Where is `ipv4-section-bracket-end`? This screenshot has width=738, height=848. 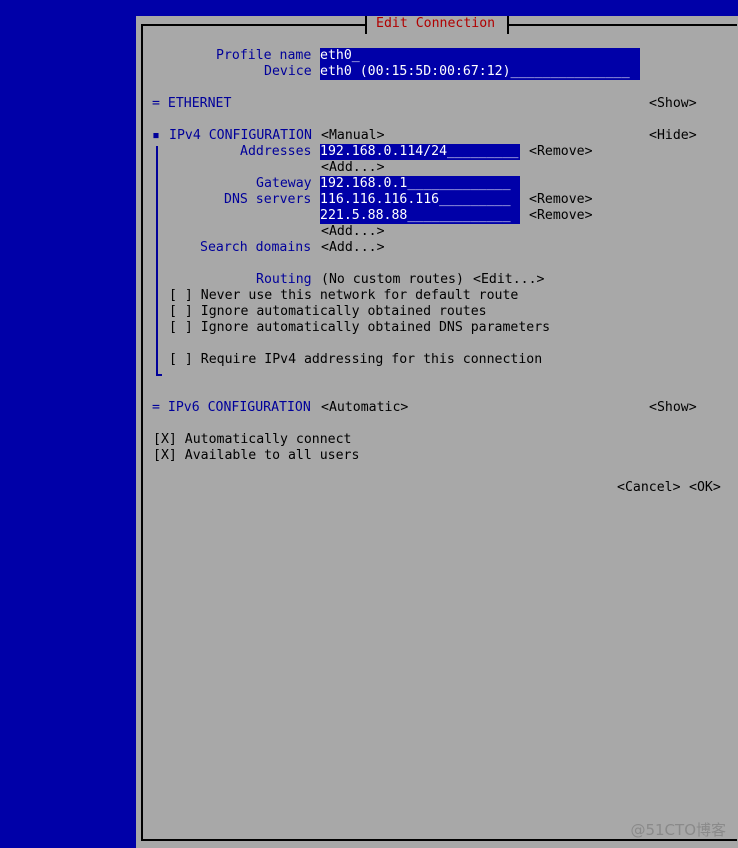
ipv4-section-bracket-end is located at coordinates (159, 375).